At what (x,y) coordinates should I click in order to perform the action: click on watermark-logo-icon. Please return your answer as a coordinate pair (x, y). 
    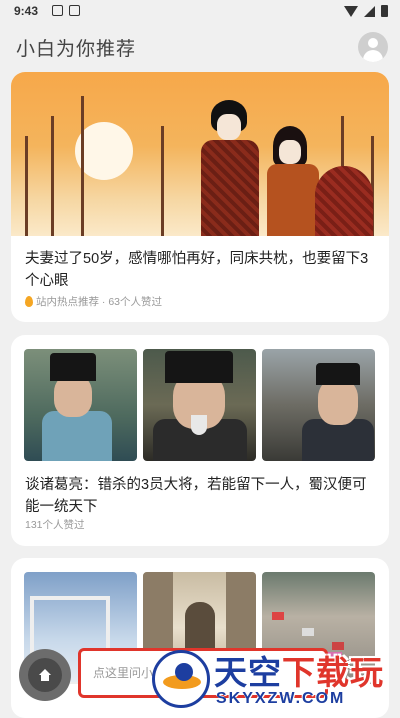
    Looking at the image, I should click on (181, 679).